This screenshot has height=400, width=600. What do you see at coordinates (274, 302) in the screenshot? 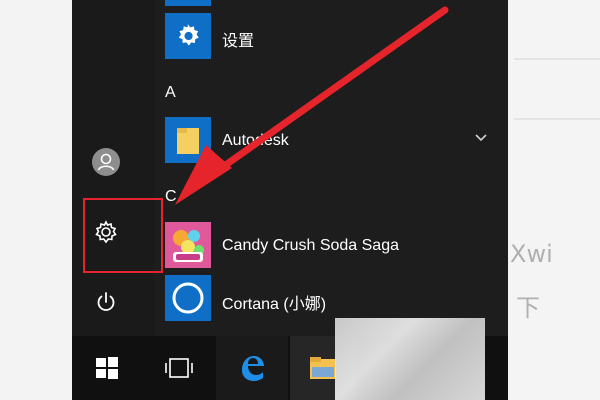
I see `app-label-cortana: Cortana (小娜)` at bounding box center [274, 302].